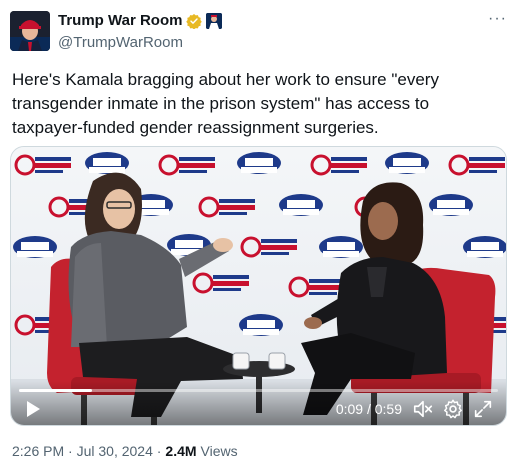 The width and height of the screenshot is (521, 472). I want to click on video-controls: 0:09 / 0:59, so click(258, 403).